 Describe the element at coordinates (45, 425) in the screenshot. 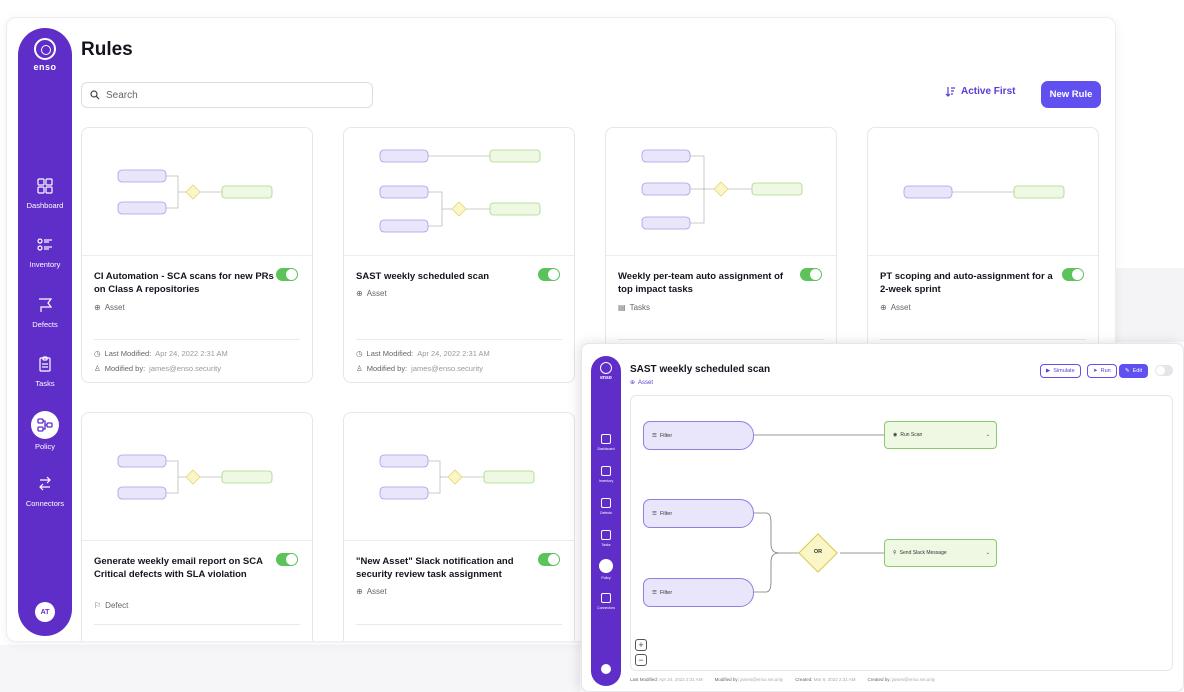

I see `flow-icon` at that location.